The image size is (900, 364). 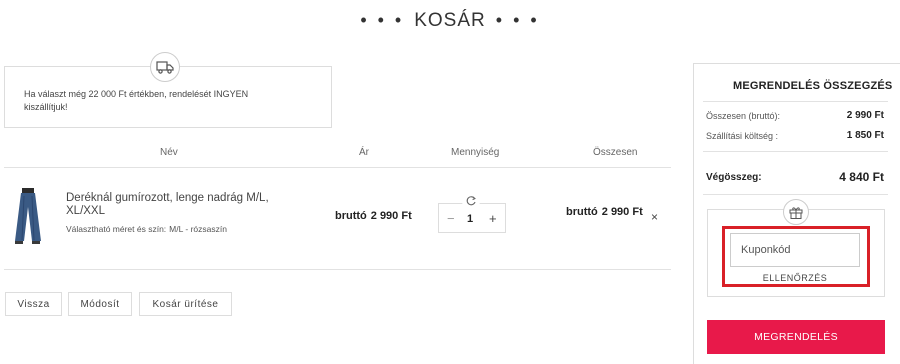 I want to click on table-header-divider, so click(x=337, y=167).